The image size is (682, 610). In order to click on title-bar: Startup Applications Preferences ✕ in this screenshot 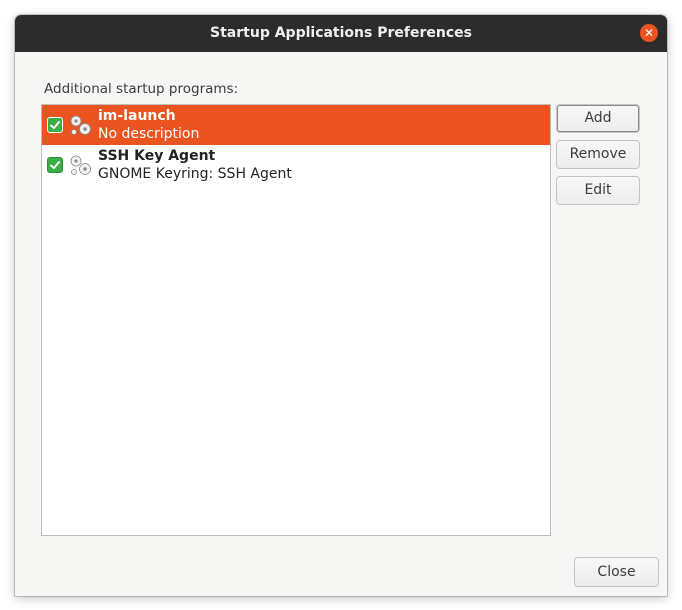, I will do `click(341, 33)`.